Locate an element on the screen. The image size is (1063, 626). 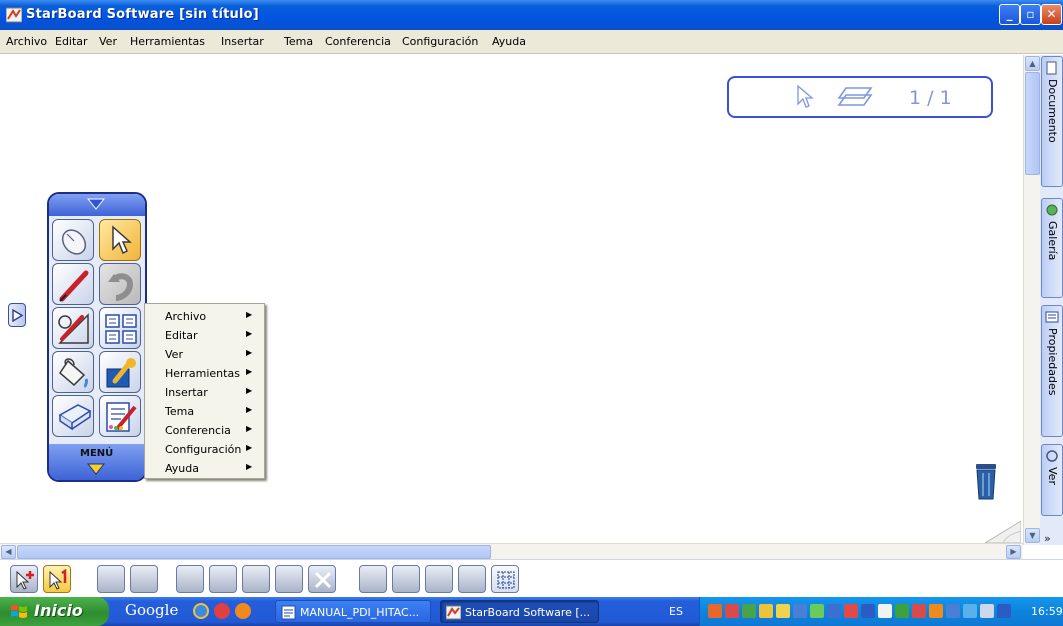
trash-icon is located at coordinates (986, 481).